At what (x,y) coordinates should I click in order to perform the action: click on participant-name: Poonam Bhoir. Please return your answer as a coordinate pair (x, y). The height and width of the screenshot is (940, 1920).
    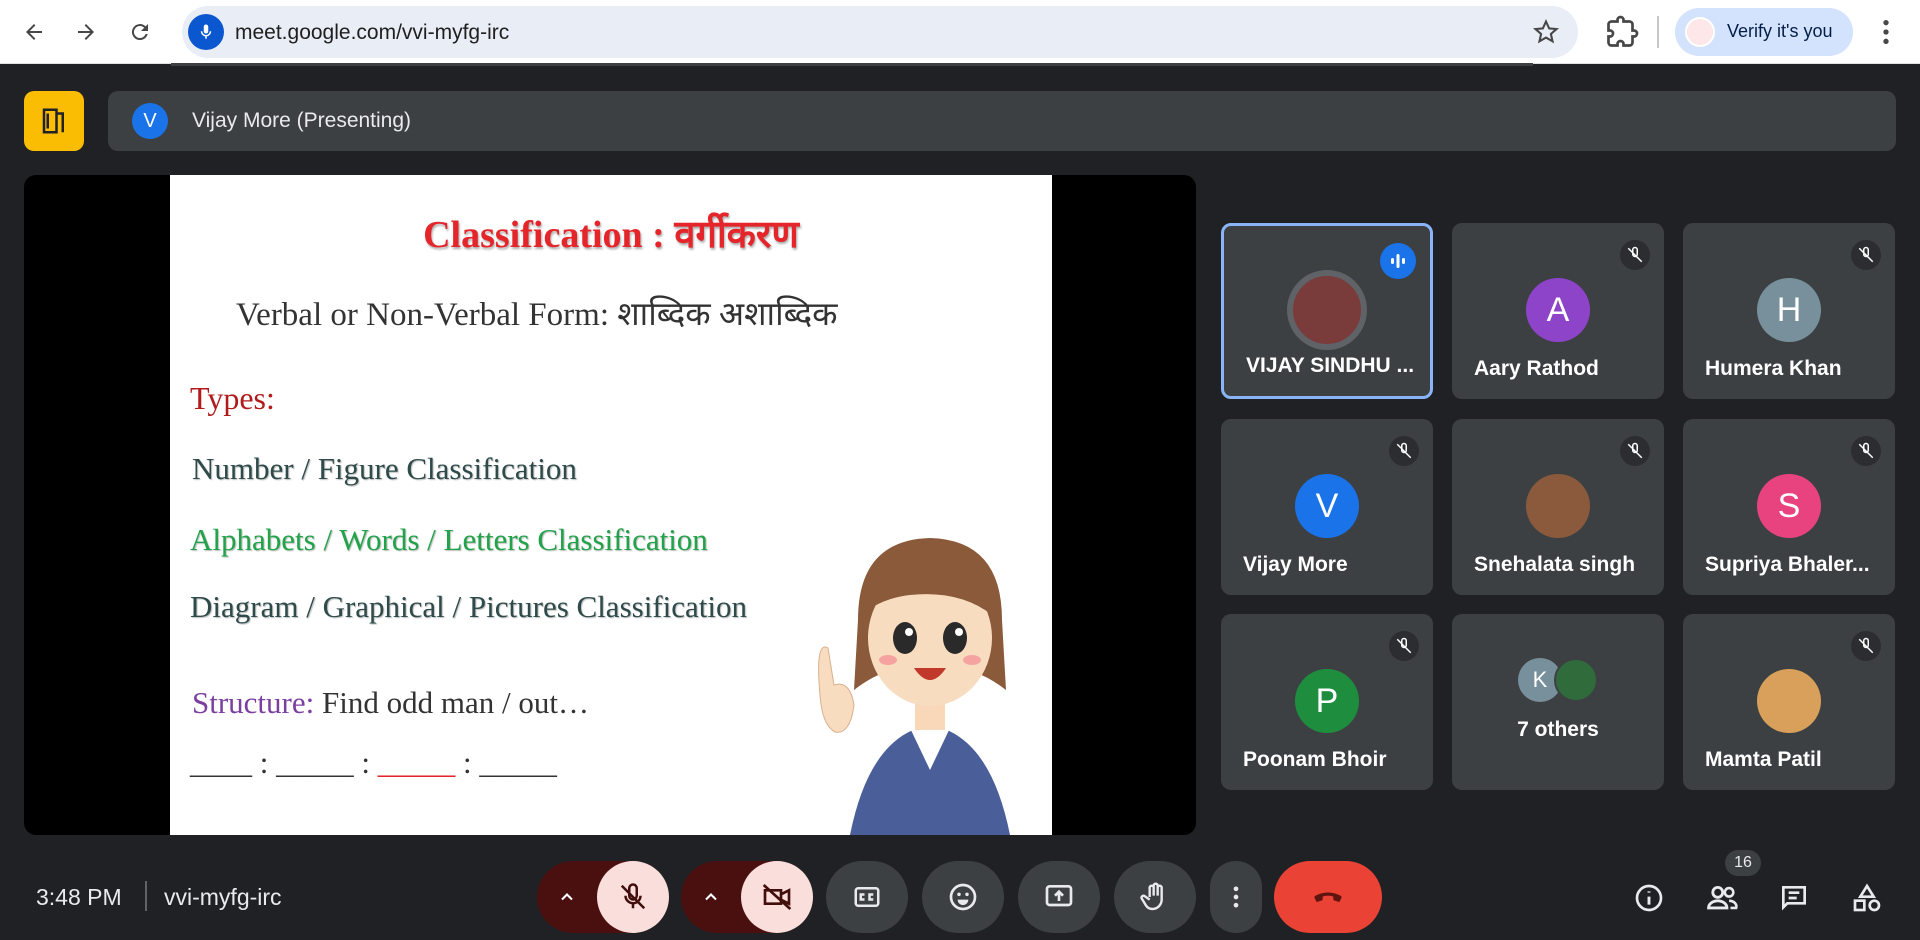
    Looking at the image, I should click on (1315, 759).